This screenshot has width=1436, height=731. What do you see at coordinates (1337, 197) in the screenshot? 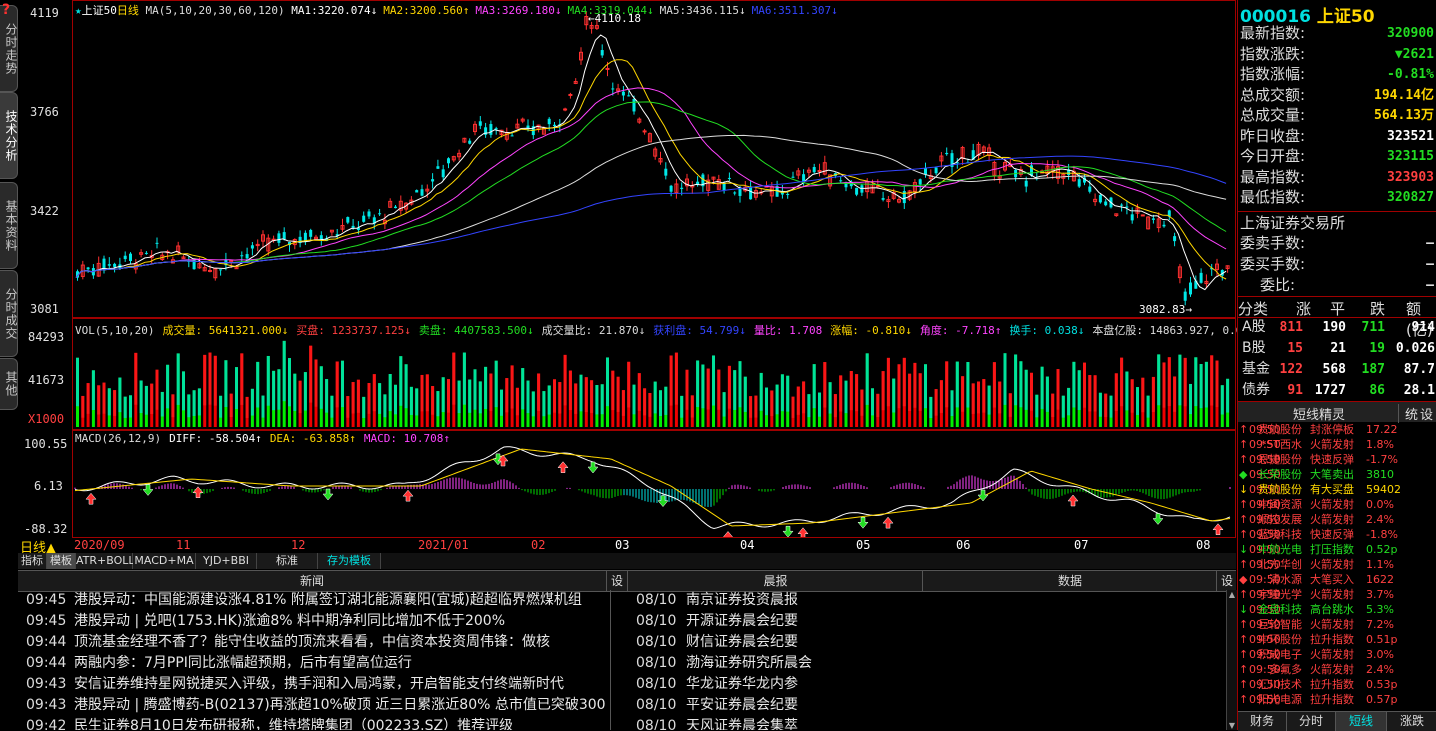
I see `quote-row: 最低指数: 320827` at bounding box center [1337, 197].